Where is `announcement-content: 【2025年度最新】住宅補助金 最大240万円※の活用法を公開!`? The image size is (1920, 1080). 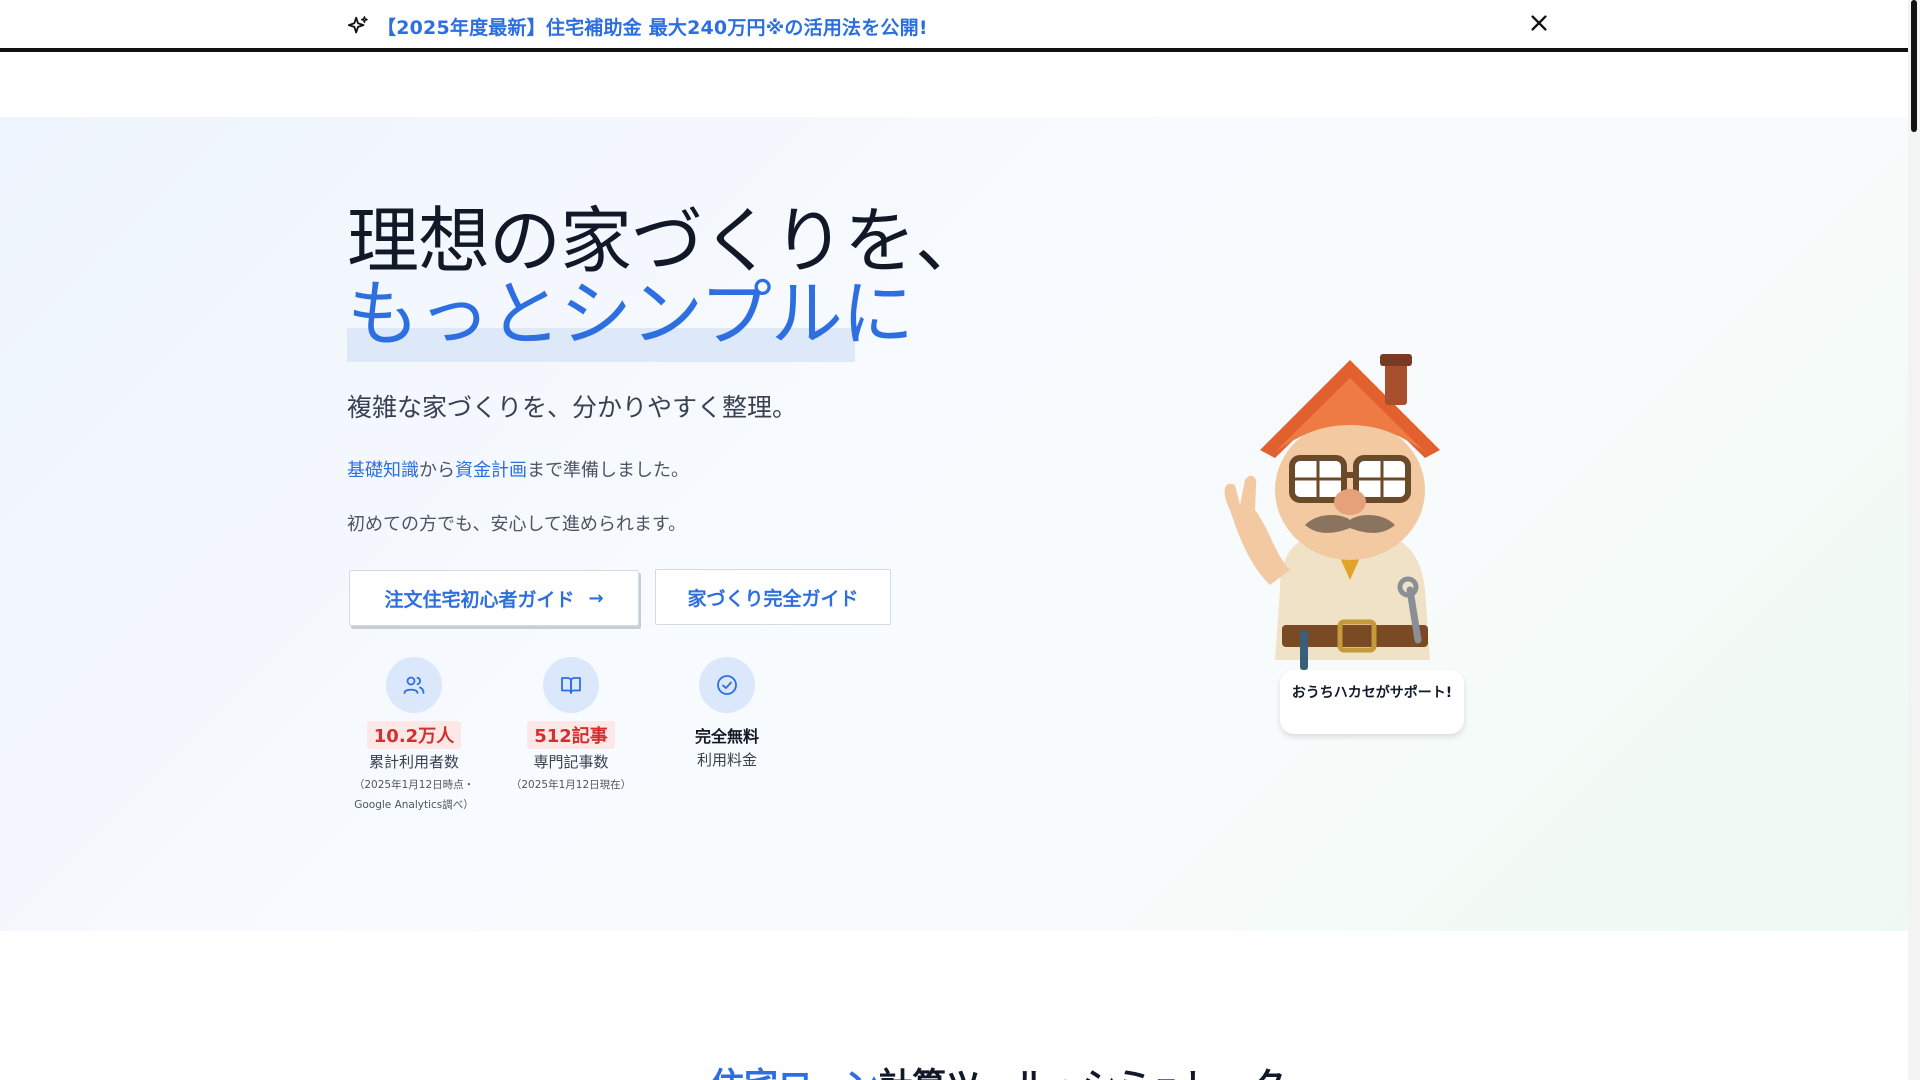 announcement-content: 【2025年度最新】住宅補助金 最大240万円※の活用法を公開! is located at coordinates (637, 26).